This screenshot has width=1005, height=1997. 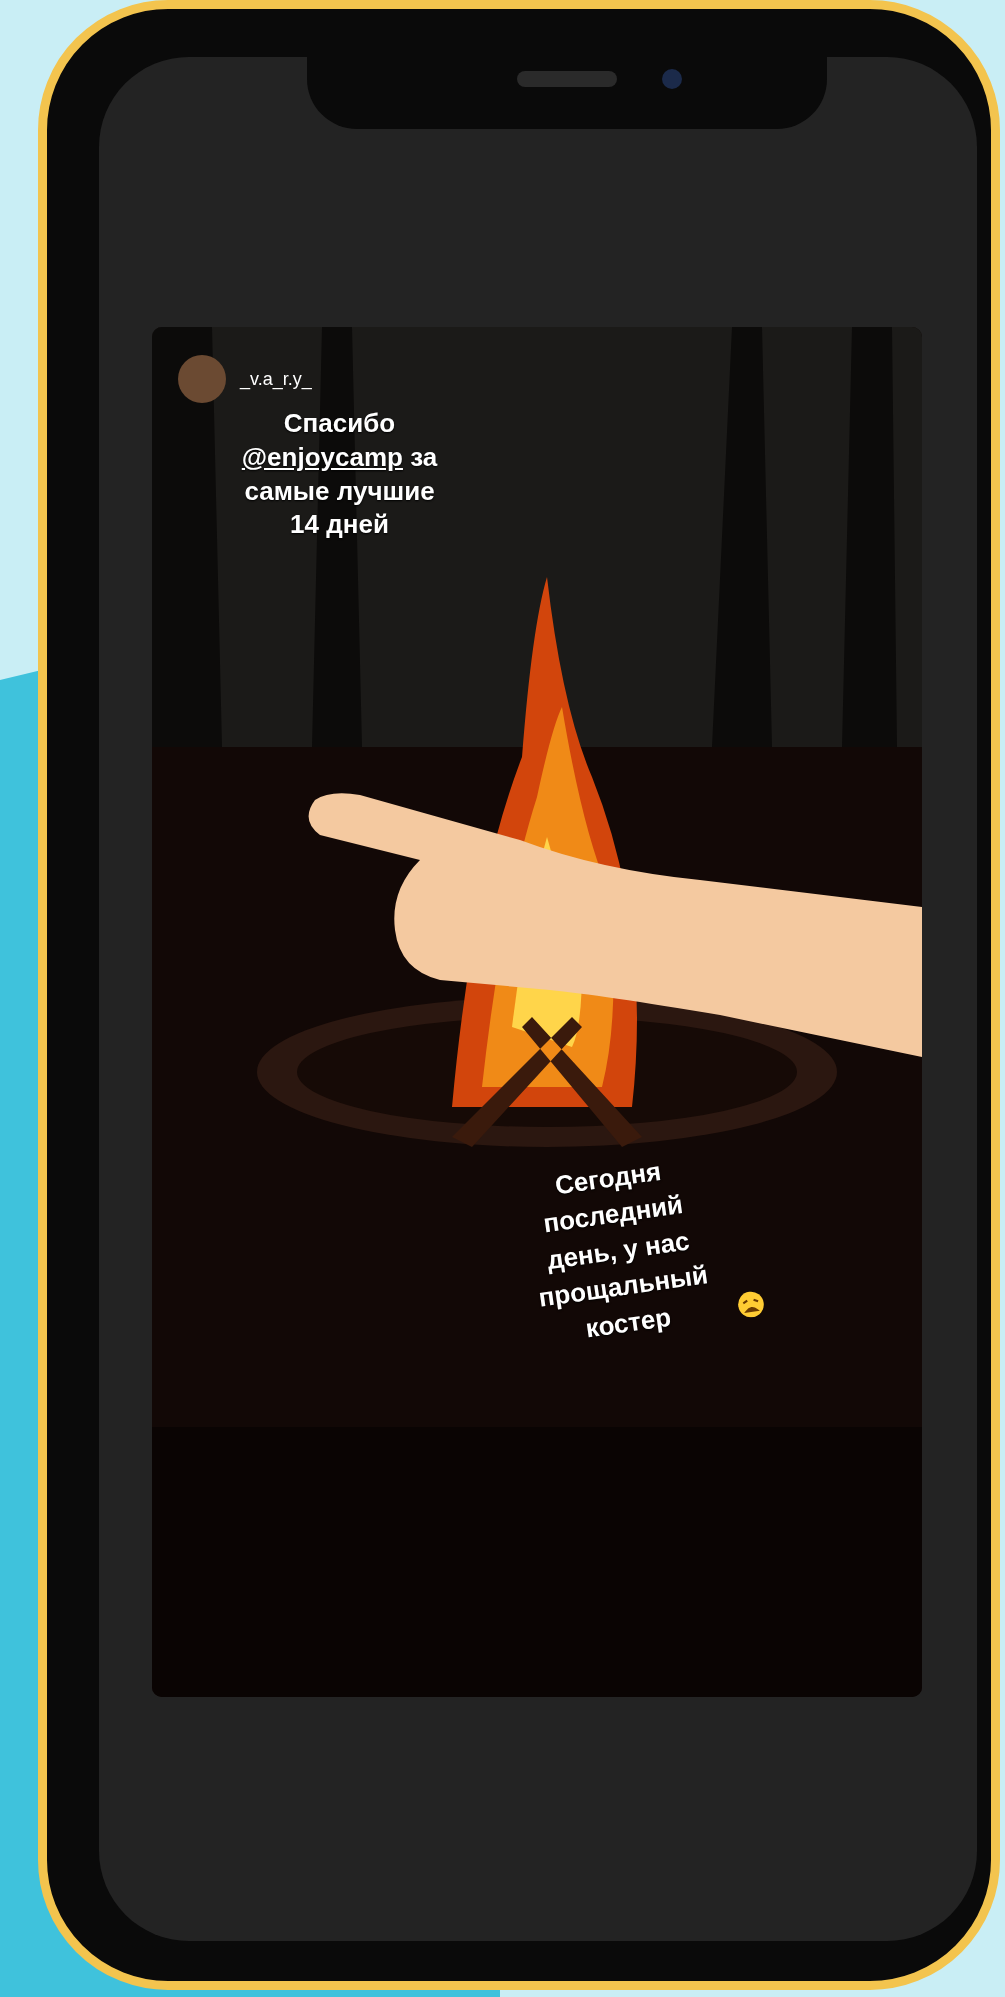 I want to click on username: _v.a_r.y_, so click(x=276, y=379).